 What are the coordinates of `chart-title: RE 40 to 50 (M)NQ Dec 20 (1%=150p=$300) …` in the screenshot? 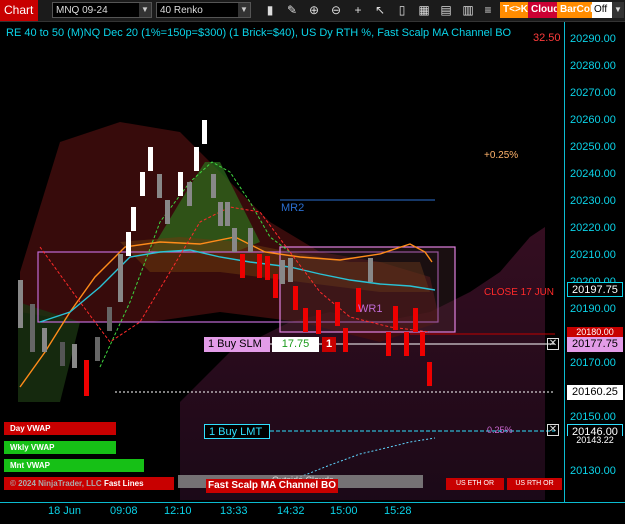 It's located at (259, 33).